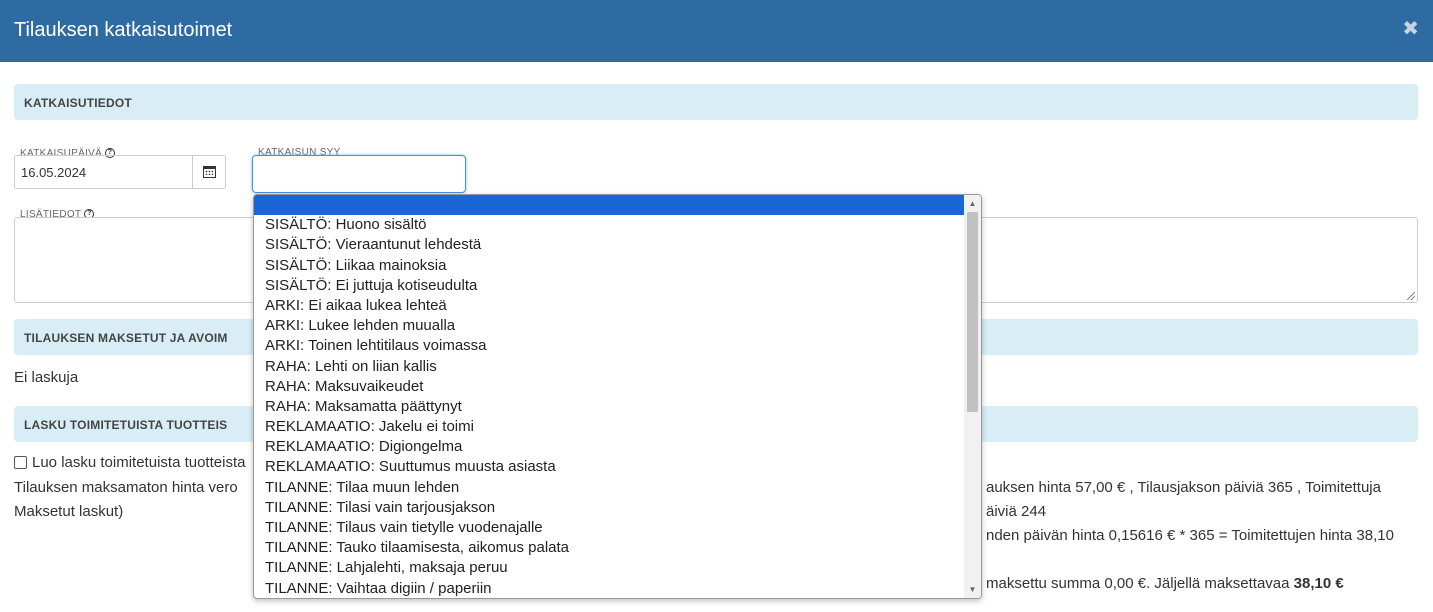 The width and height of the screenshot is (1433, 612). I want to click on calendar-icon, so click(209, 172).